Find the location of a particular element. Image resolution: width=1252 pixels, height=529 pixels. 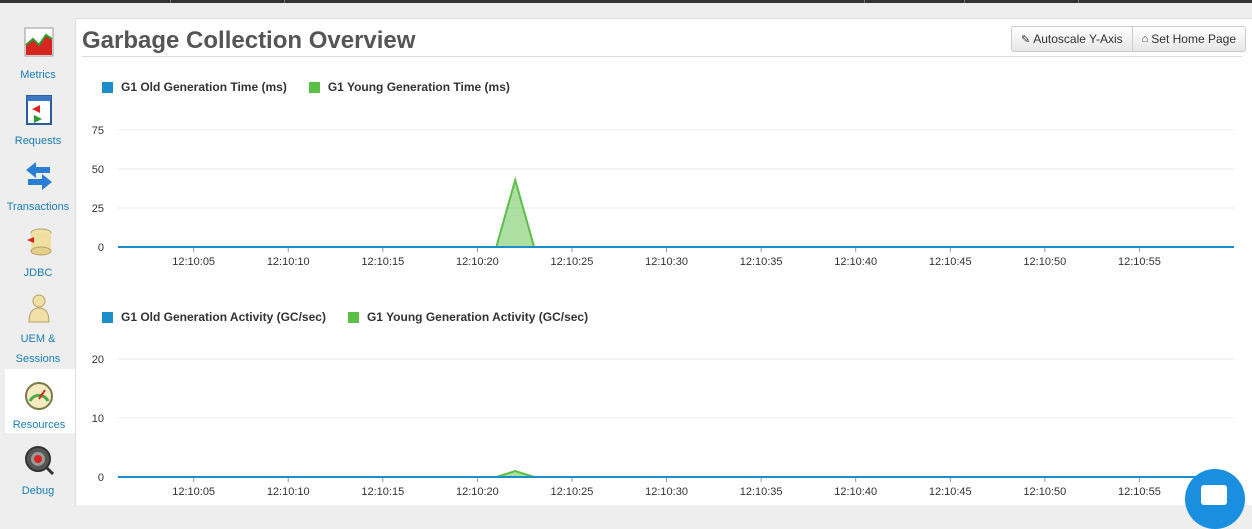

legend-item-young-gen-time: G1 Young Generation Time (ms) is located at coordinates (409, 87).